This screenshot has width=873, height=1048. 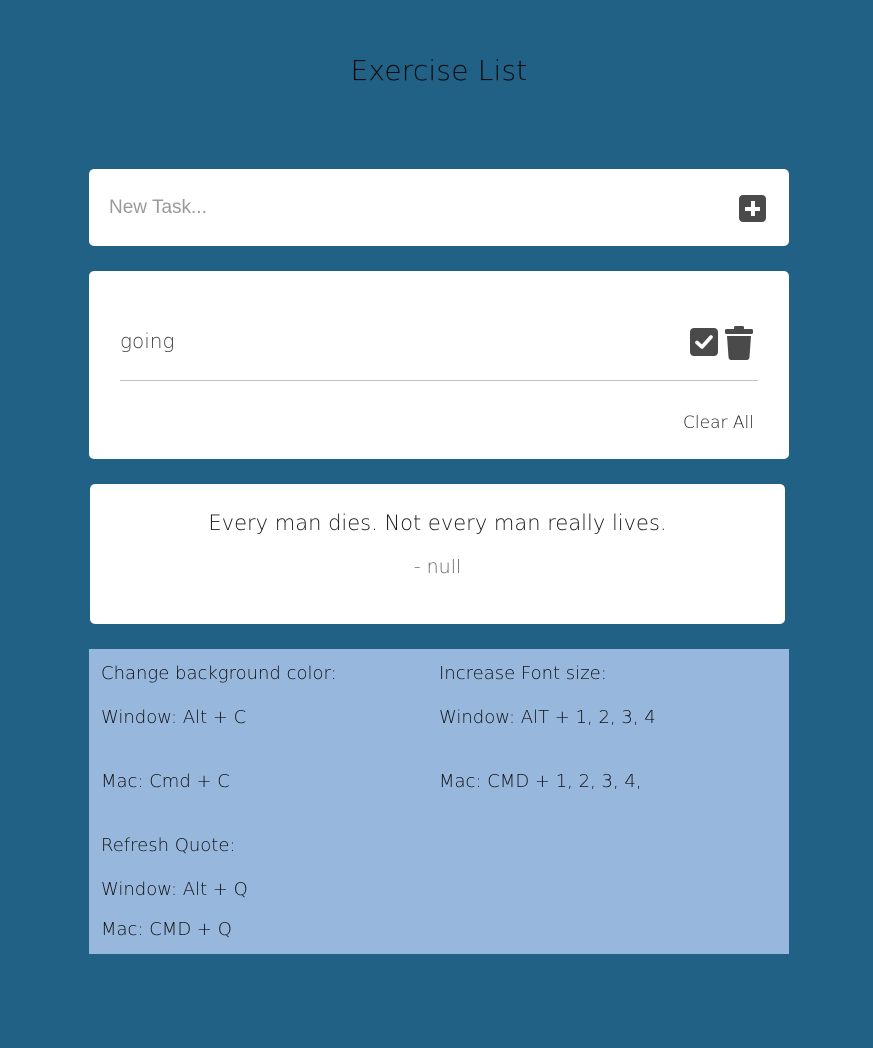 I want to click on task-item: going, so click(x=439, y=348).